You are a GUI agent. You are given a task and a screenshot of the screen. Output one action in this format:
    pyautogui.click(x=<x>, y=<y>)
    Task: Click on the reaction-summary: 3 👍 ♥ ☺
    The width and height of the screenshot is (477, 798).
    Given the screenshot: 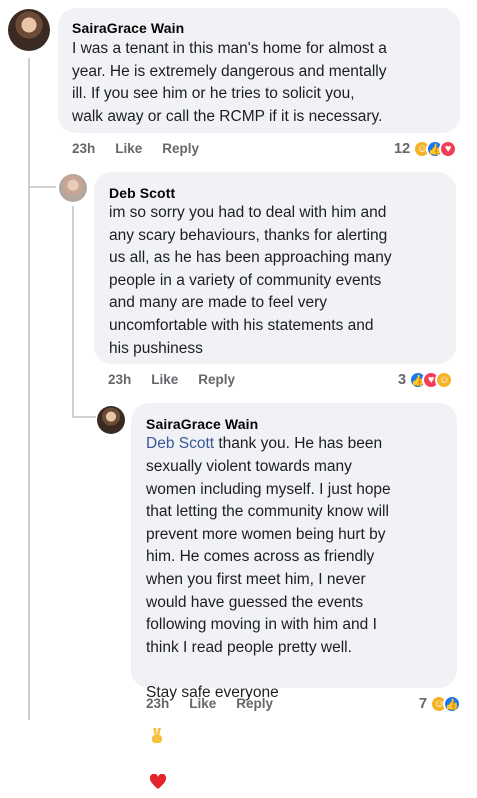 What is the action you would take?
    pyautogui.click(x=426, y=380)
    